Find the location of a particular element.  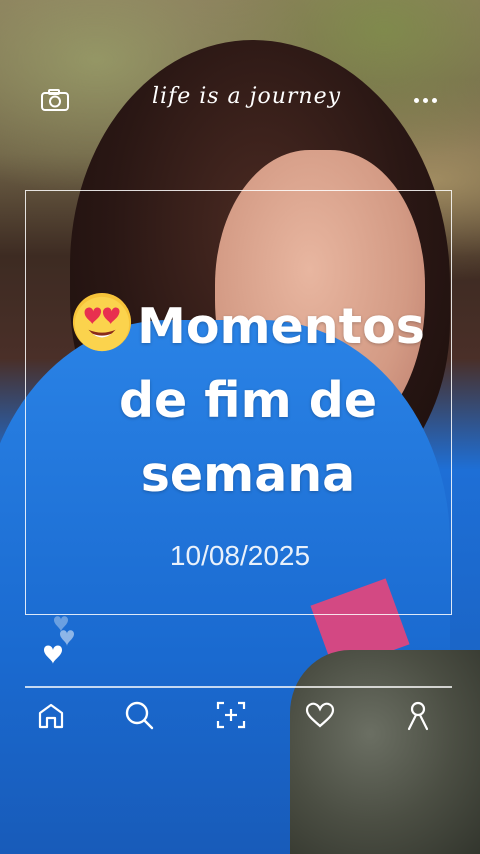

bottom-nav is located at coordinates (240, 717).